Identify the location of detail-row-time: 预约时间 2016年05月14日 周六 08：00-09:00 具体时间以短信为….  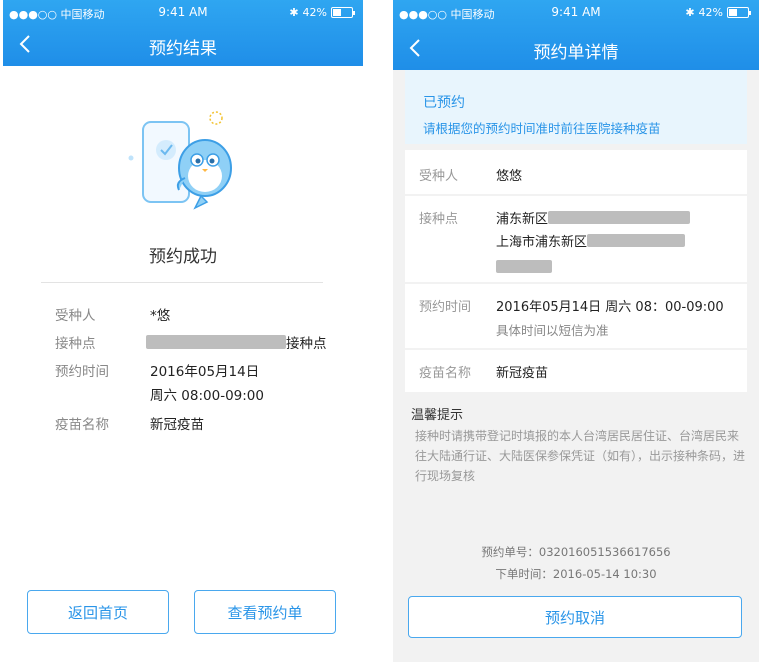
(576, 316).